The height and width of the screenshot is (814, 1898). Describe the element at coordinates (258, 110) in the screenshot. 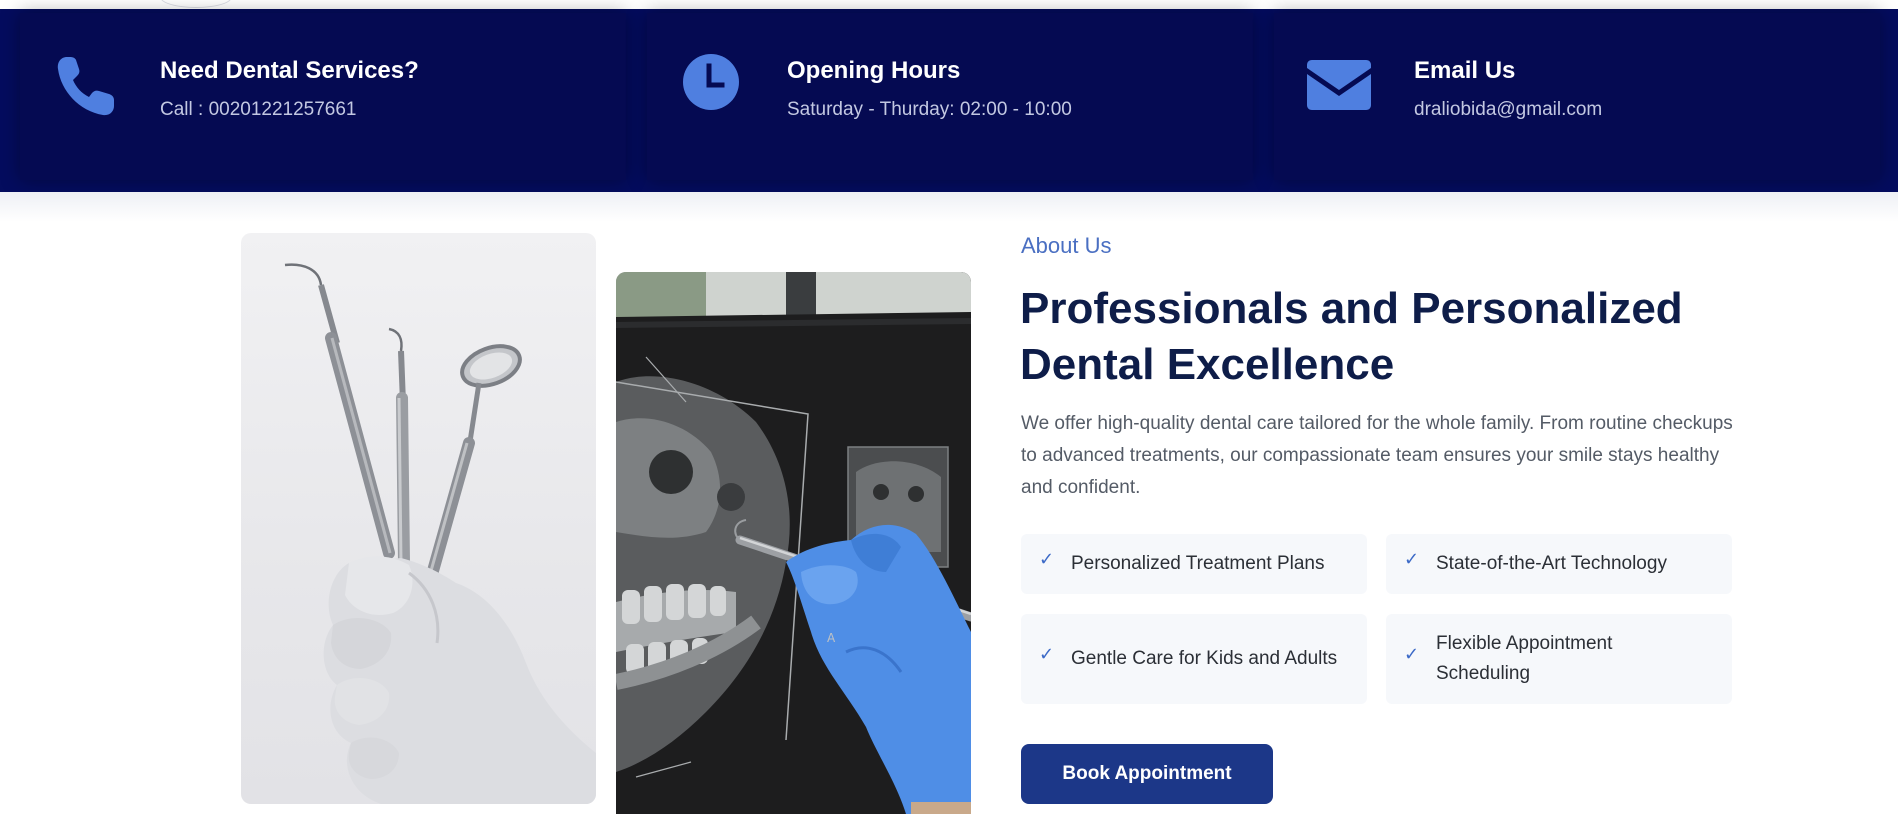

I see `phone-number: Call : 00201221257661` at that location.